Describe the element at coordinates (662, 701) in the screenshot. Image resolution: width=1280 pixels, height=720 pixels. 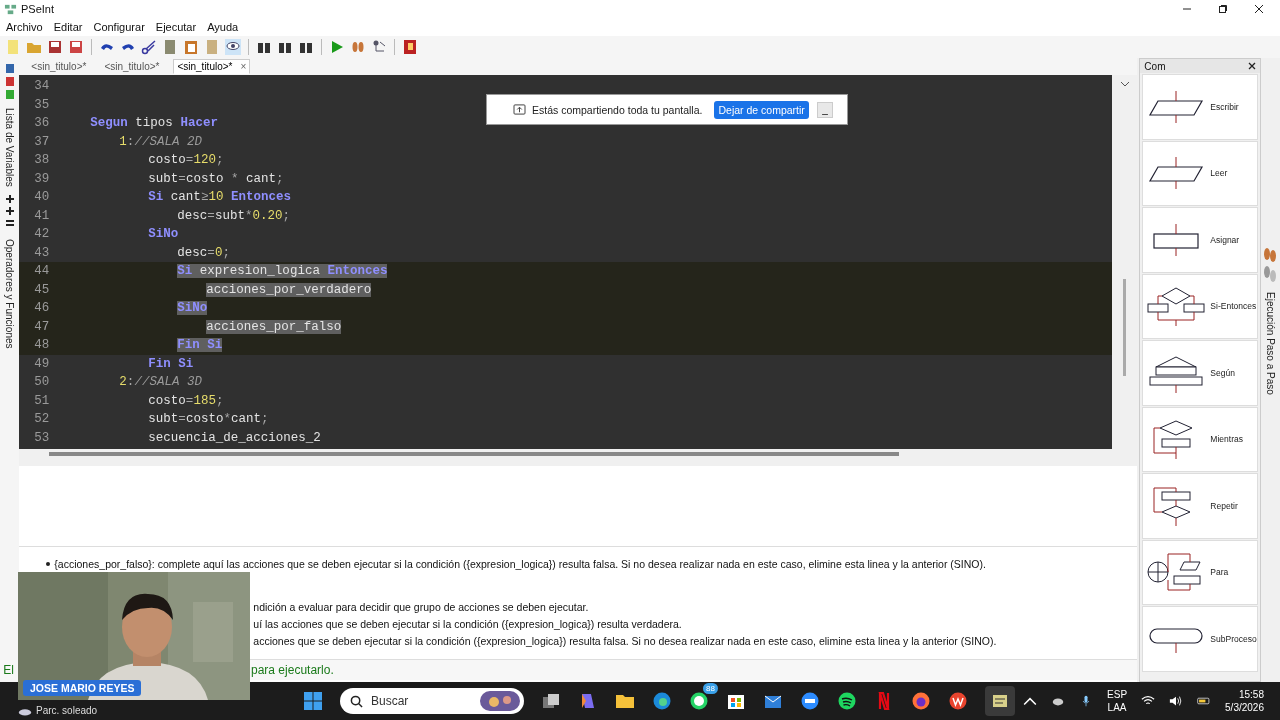
I see `browser-icon` at that location.